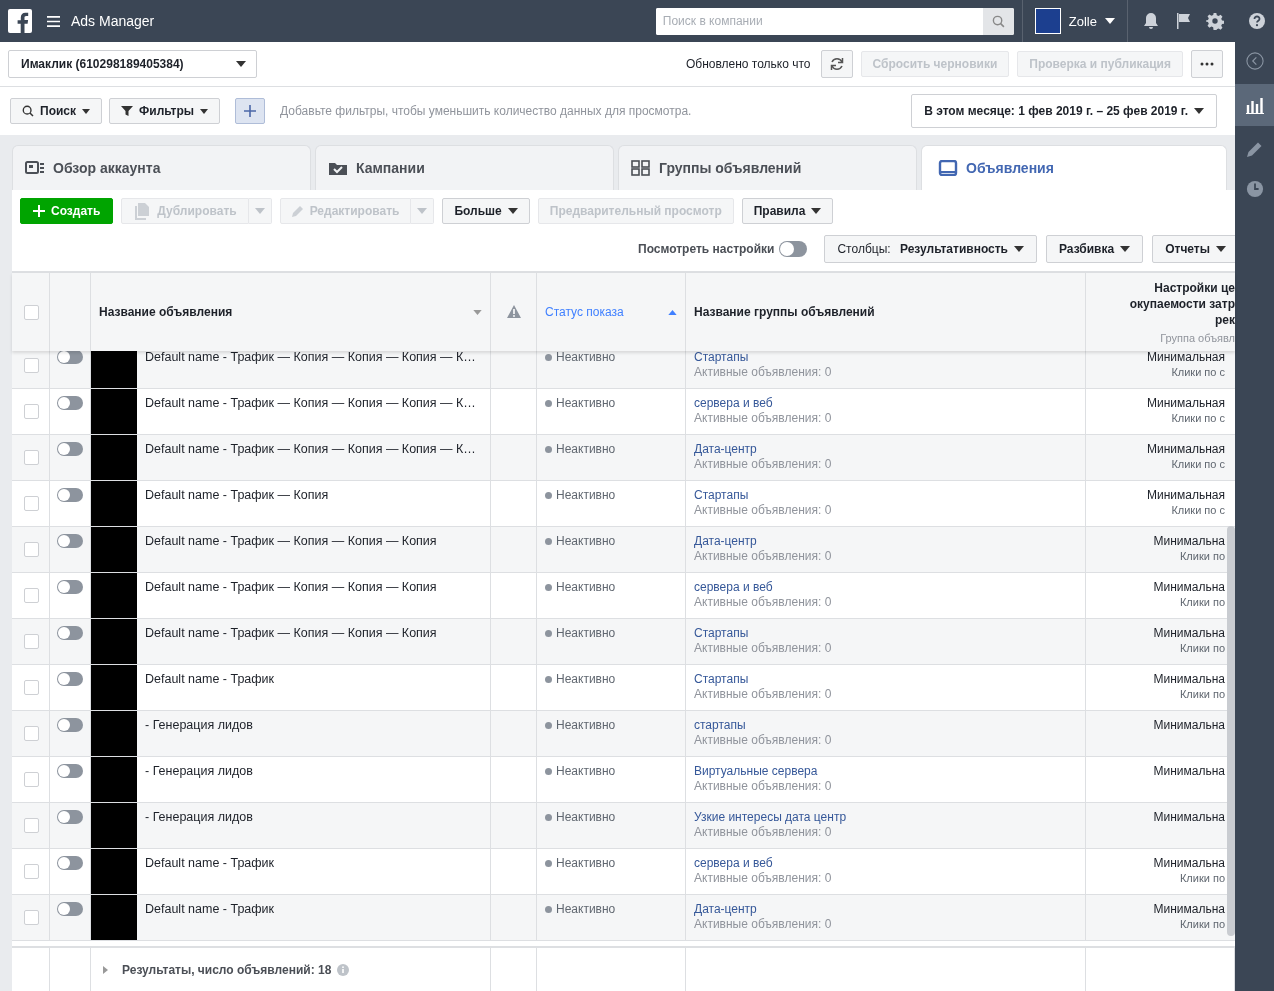 Image resolution: width=1274 pixels, height=991 pixels. Describe the element at coordinates (767, 167) in the screenshot. I see `tab: Группы объявлений` at that location.